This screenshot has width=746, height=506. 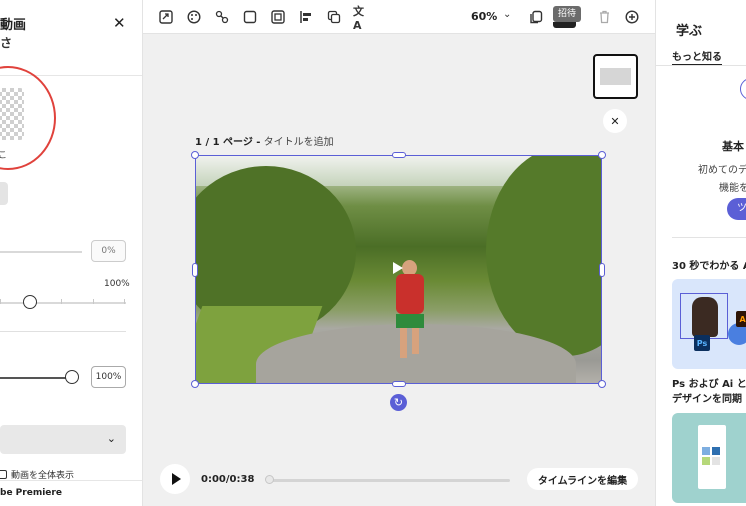 I want to click on play-button, so click(x=175, y=479).